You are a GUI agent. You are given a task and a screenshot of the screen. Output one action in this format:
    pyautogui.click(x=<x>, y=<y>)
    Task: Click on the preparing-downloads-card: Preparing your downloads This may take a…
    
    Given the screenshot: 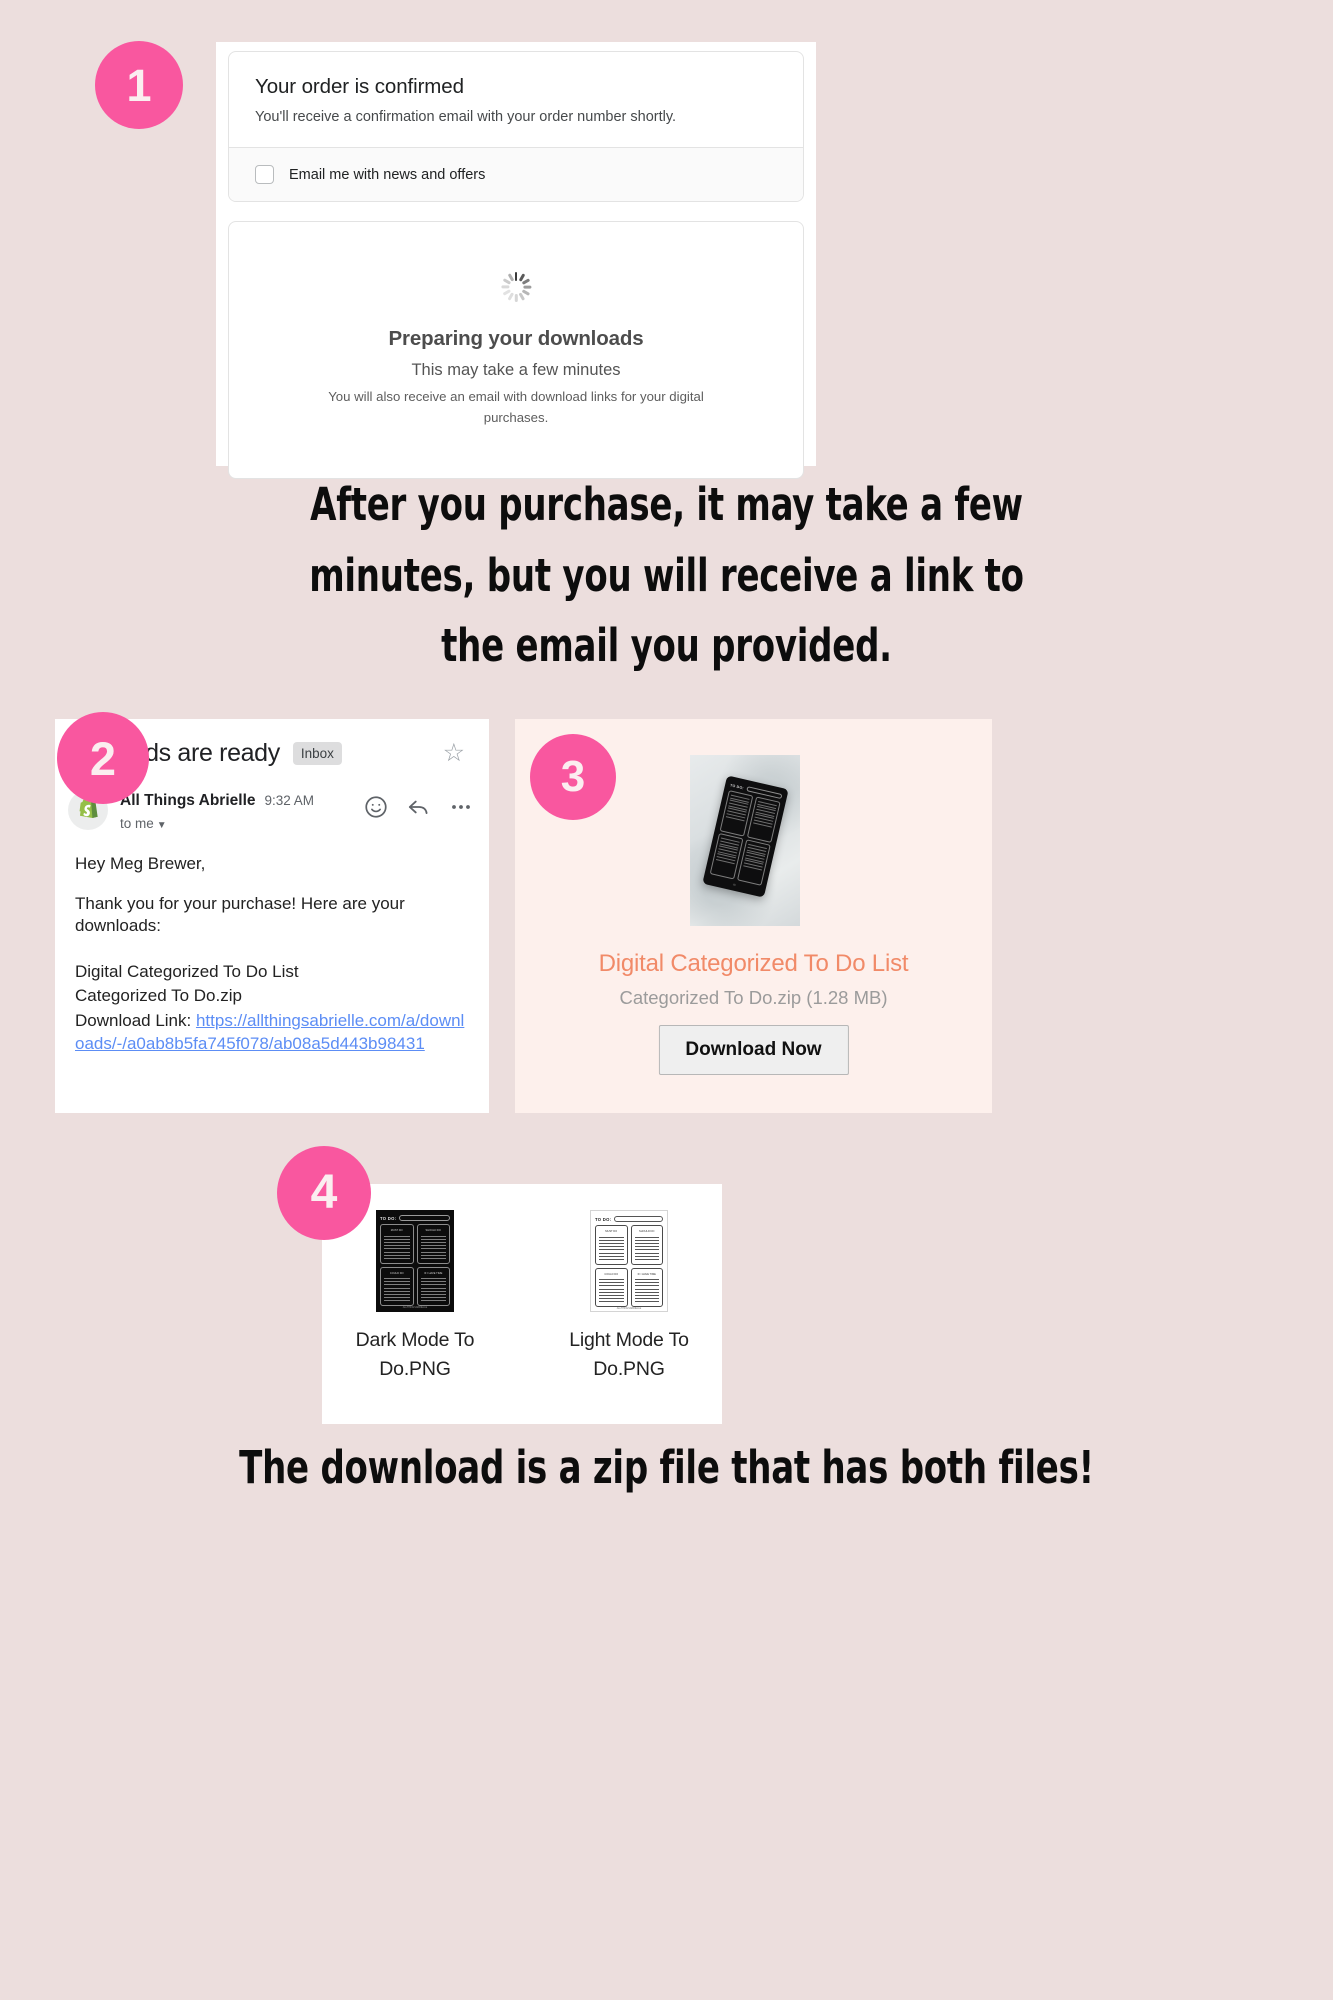 What is the action you would take?
    pyautogui.click(x=516, y=350)
    